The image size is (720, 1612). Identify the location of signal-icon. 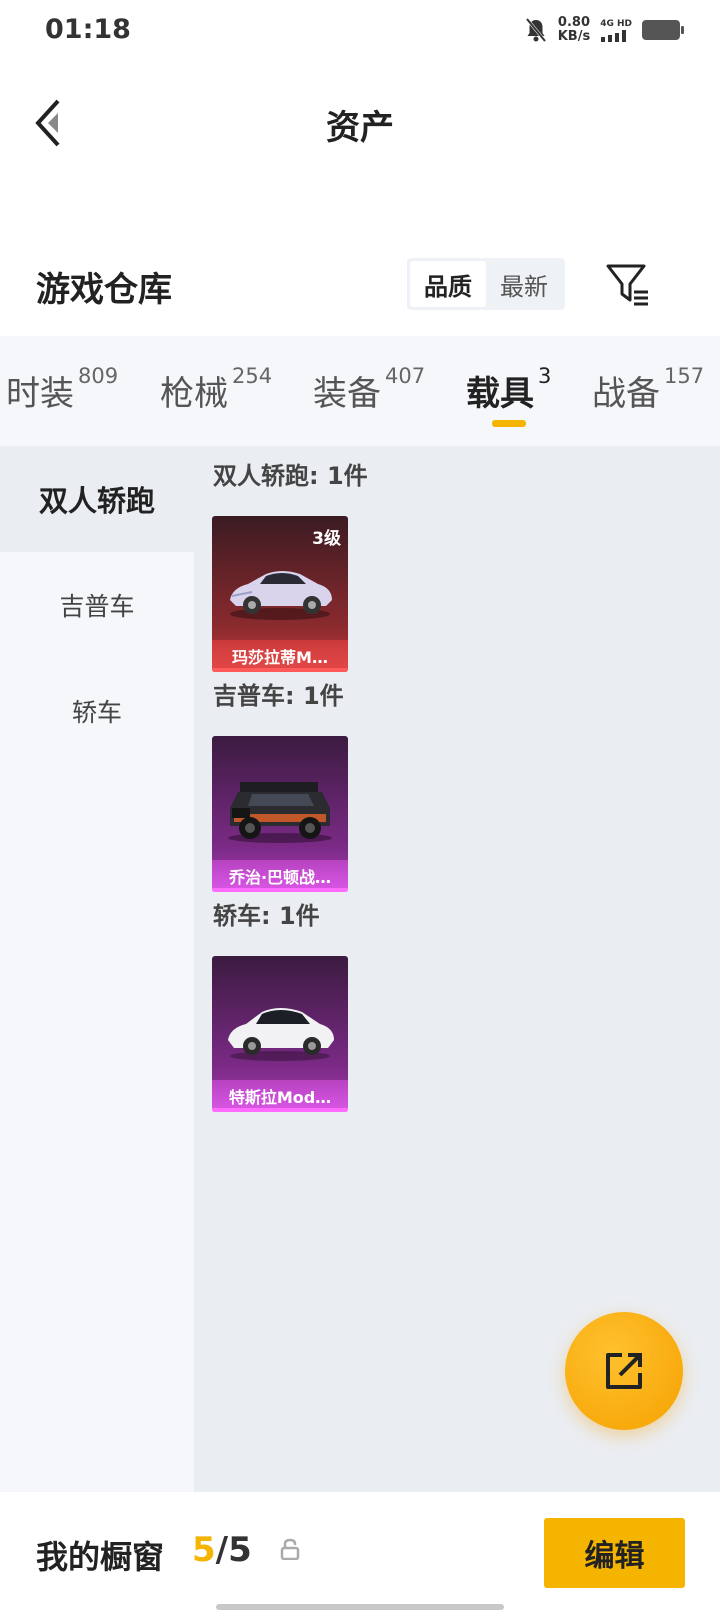
(614, 35).